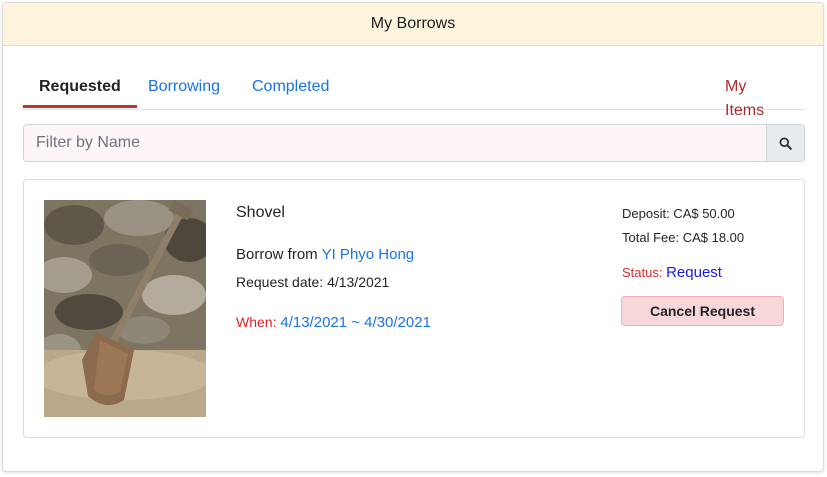 This screenshot has height=477, width=827. Describe the element at coordinates (683, 237) in the screenshot. I see `total-fee-text: Total Fee: CA$ 18.00` at that location.